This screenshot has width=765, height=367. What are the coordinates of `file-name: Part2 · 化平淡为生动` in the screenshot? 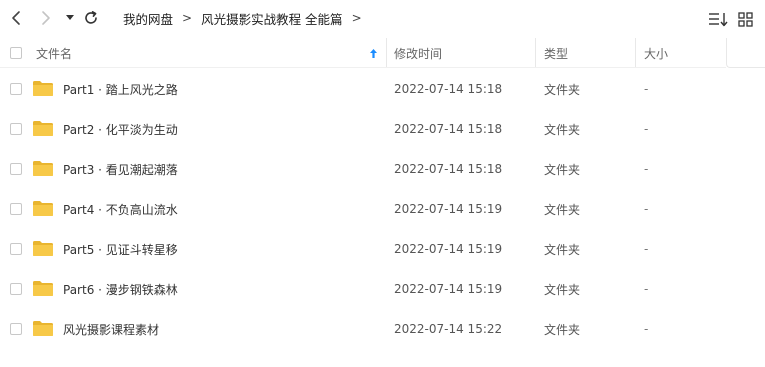 It's located at (120, 129).